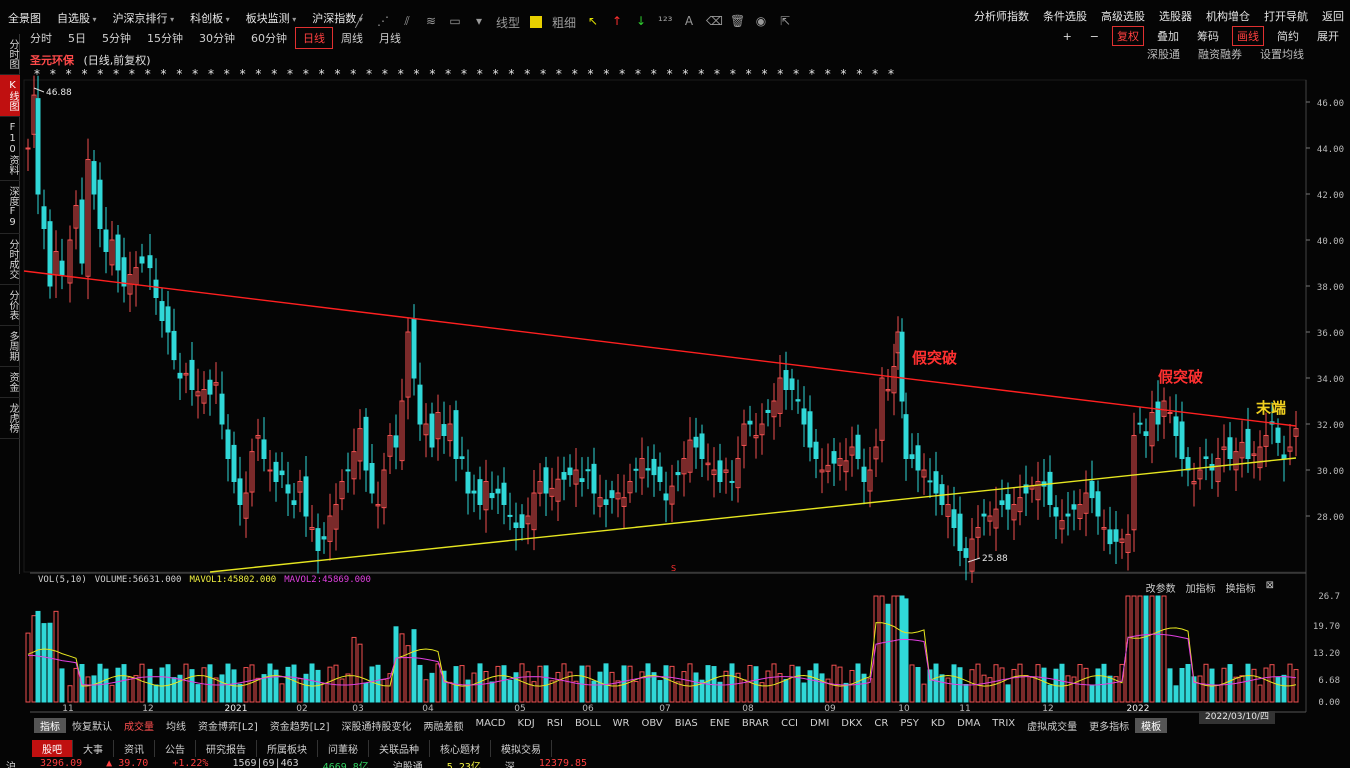 Image resolution: width=1350 pixels, height=768 pixels. Describe the element at coordinates (460, 748) in the screenshot. I see `bottom-tab: 核心题材` at that location.